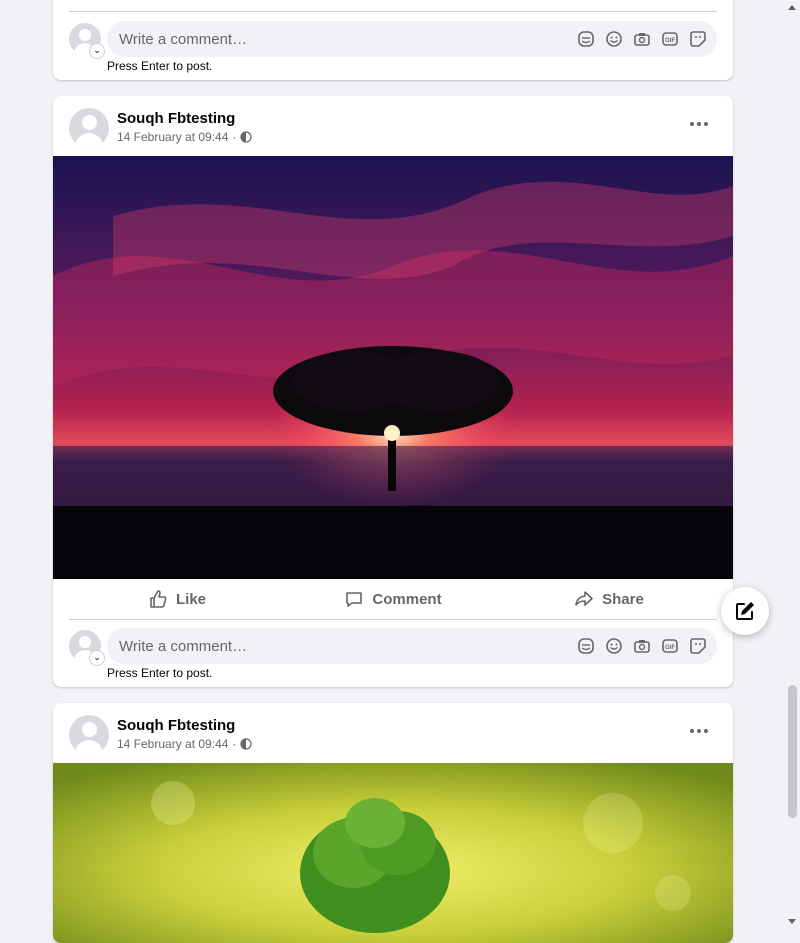 The width and height of the screenshot is (800, 943). What do you see at coordinates (190, 599) in the screenshot?
I see `like-label: Like` at bounding box center [190, 599].